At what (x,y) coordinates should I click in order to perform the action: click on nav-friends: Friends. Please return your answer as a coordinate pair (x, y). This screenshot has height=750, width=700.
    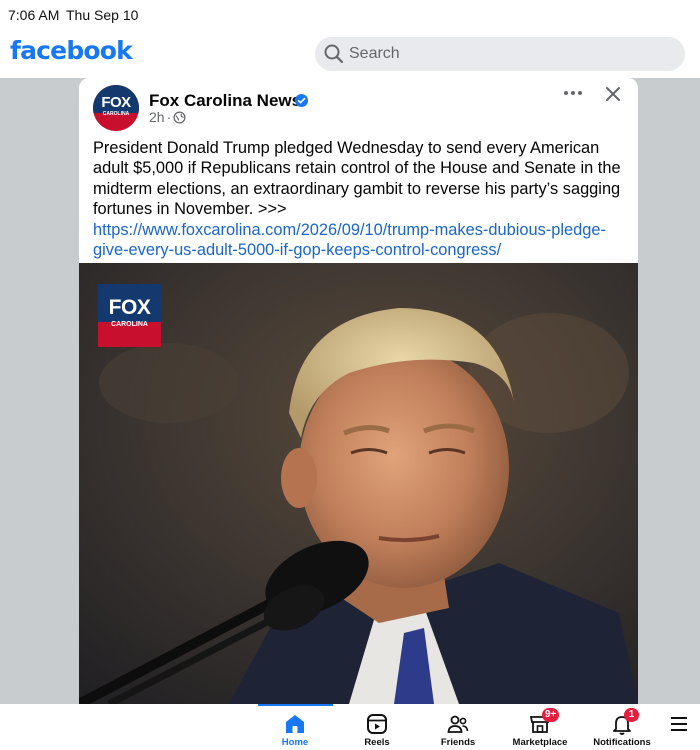
    Looking at the image, I should click on (458, 727).